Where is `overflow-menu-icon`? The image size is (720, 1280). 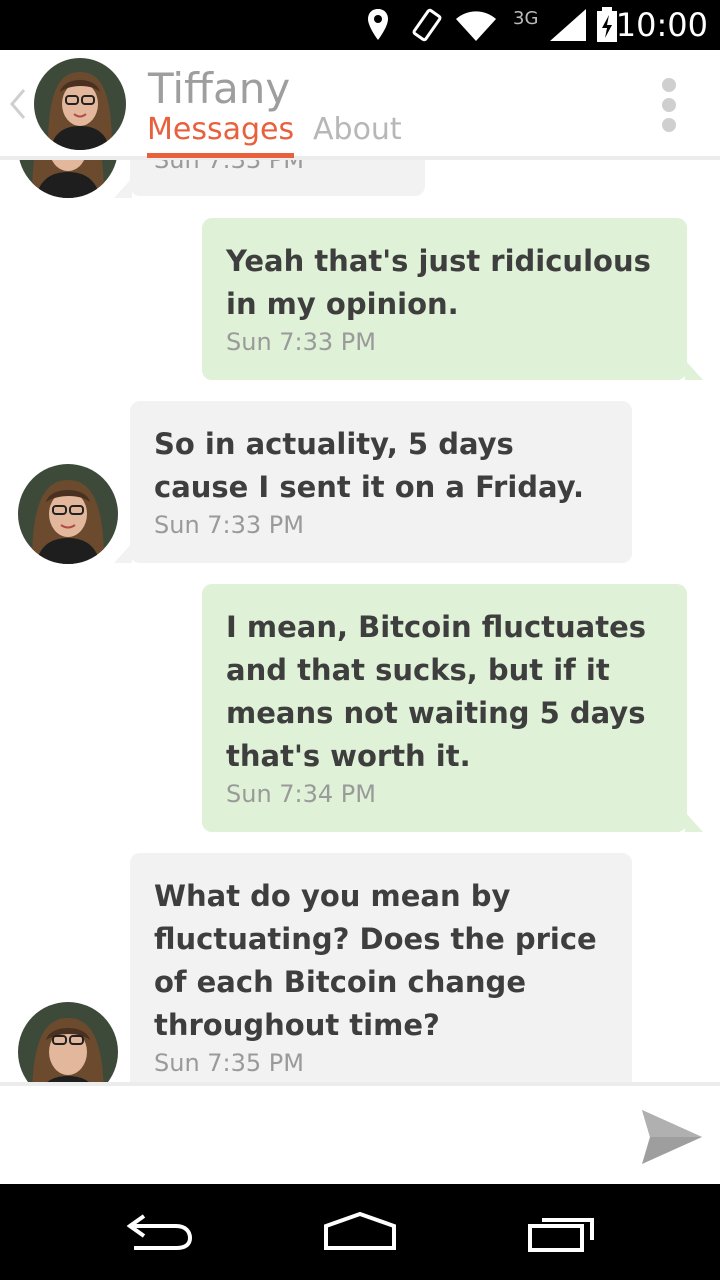
overflow-menu-icon is located at coordinates (669, 106).